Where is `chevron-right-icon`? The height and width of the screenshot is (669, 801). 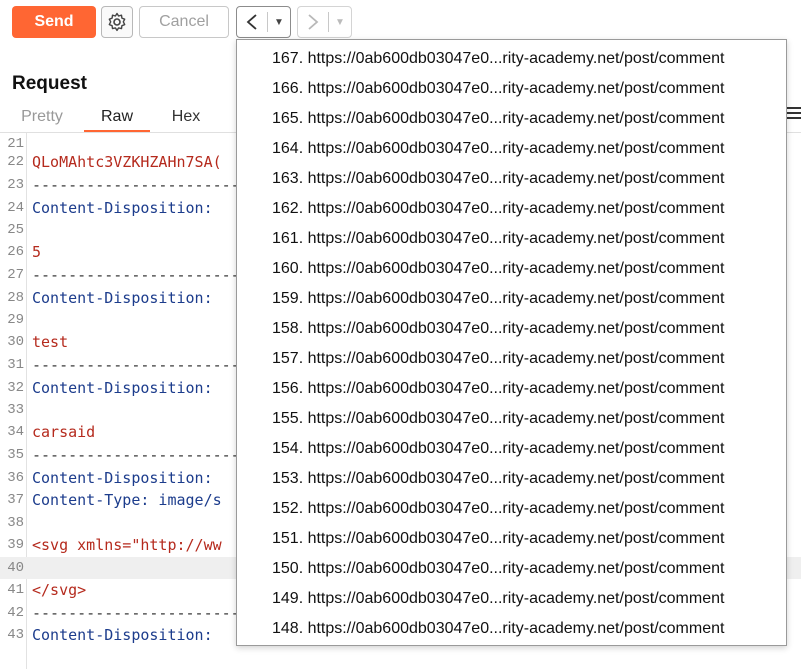
chevron-right-icon is located at coordinates (313, 22).